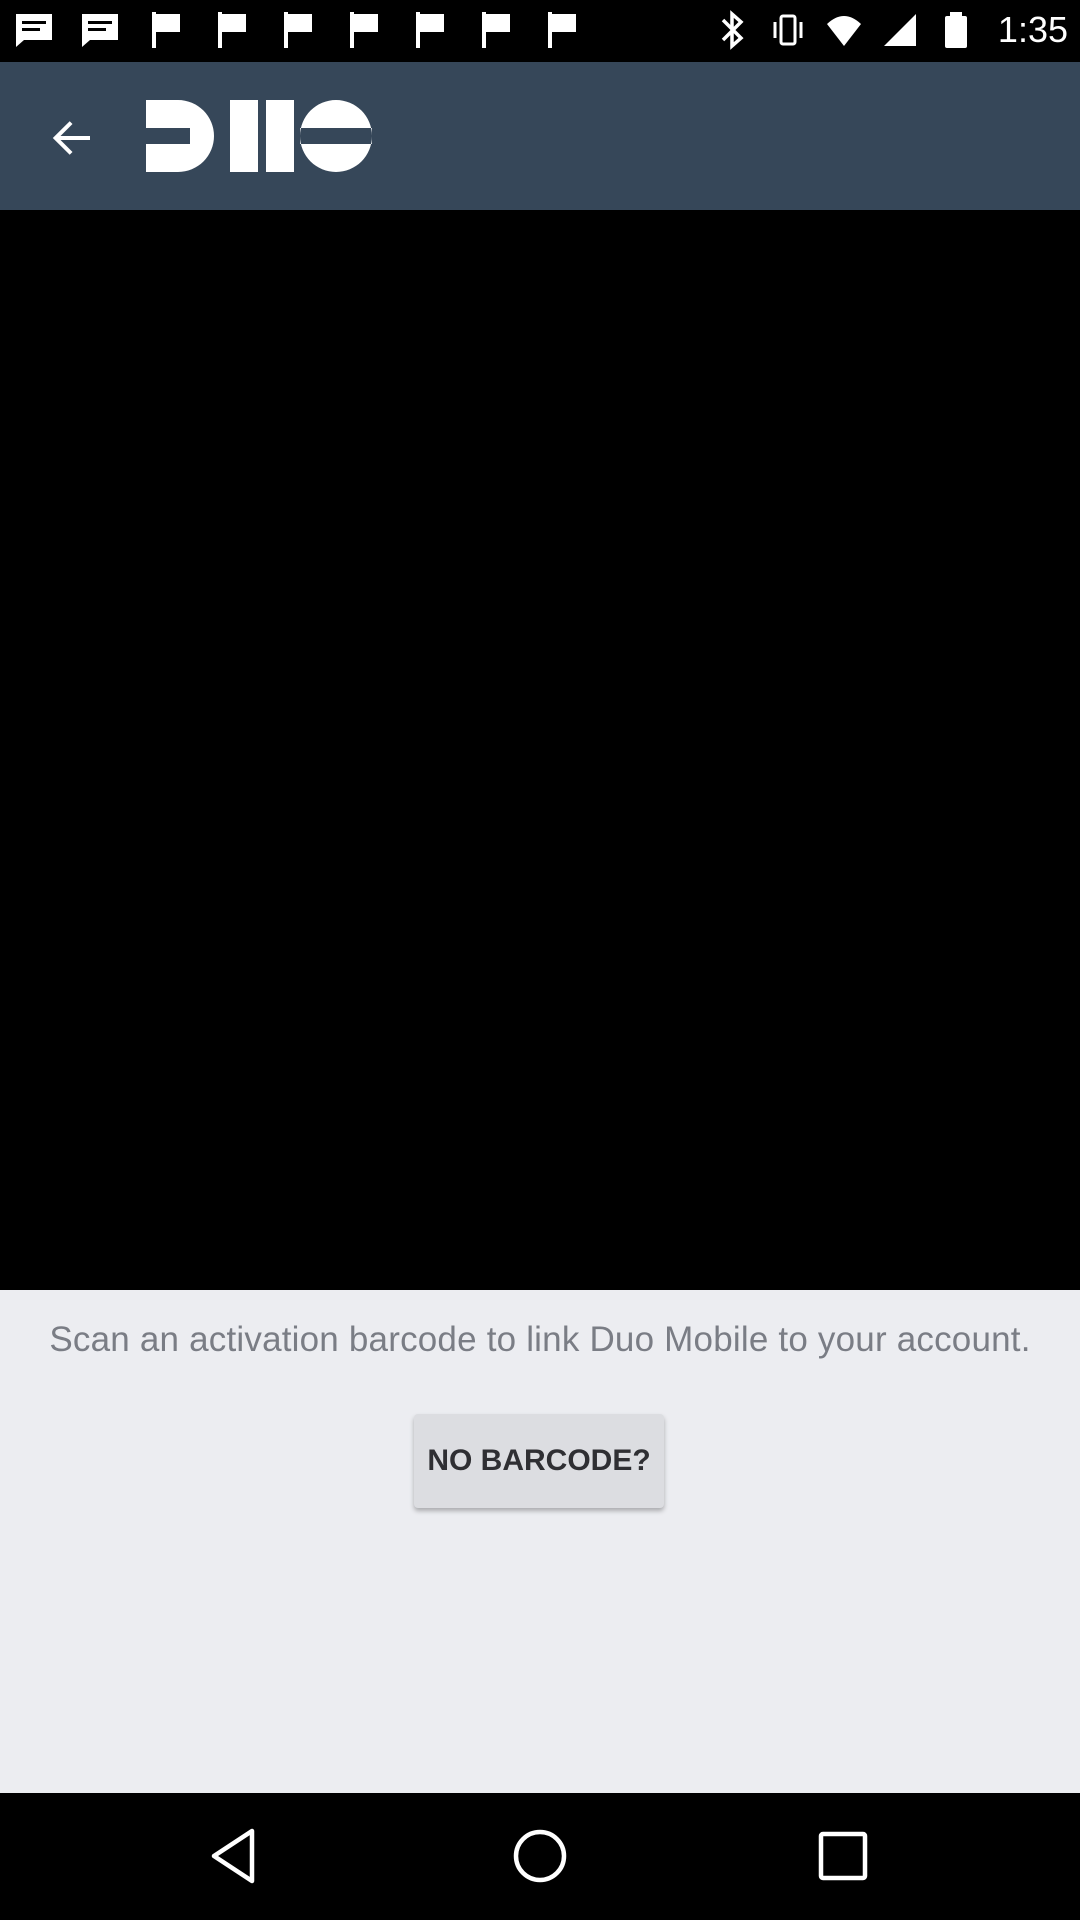 Image resolution: width=1080 pixels, height=1920 pixels. I want to click on navigation-bar, so click(540, 1856).